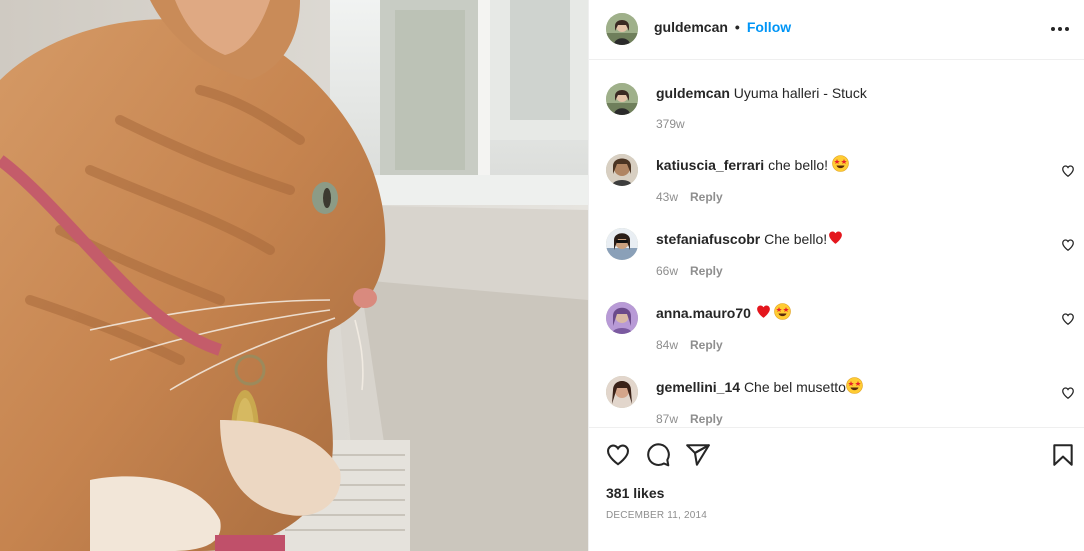 The height and width of the screenshot is (551, 1084). What do you see at coordinates (656, 515) in the screenshot?
I see `post-date: DECEMBER 11, 2014` at bounding box center [656, 515].